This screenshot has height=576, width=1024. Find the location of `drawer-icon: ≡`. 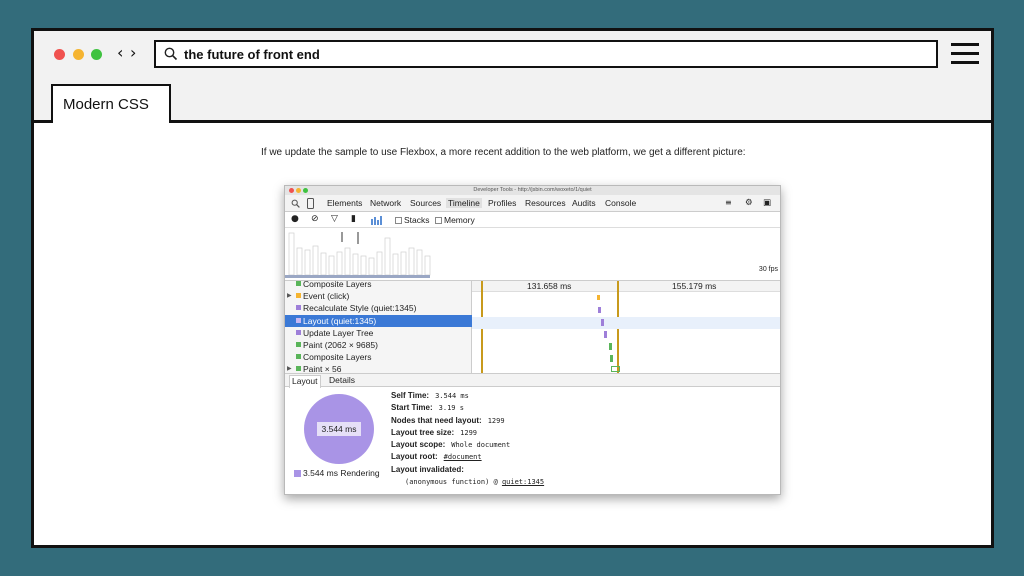

drawer-icon: ≡ is located at coordinates (728, 202).